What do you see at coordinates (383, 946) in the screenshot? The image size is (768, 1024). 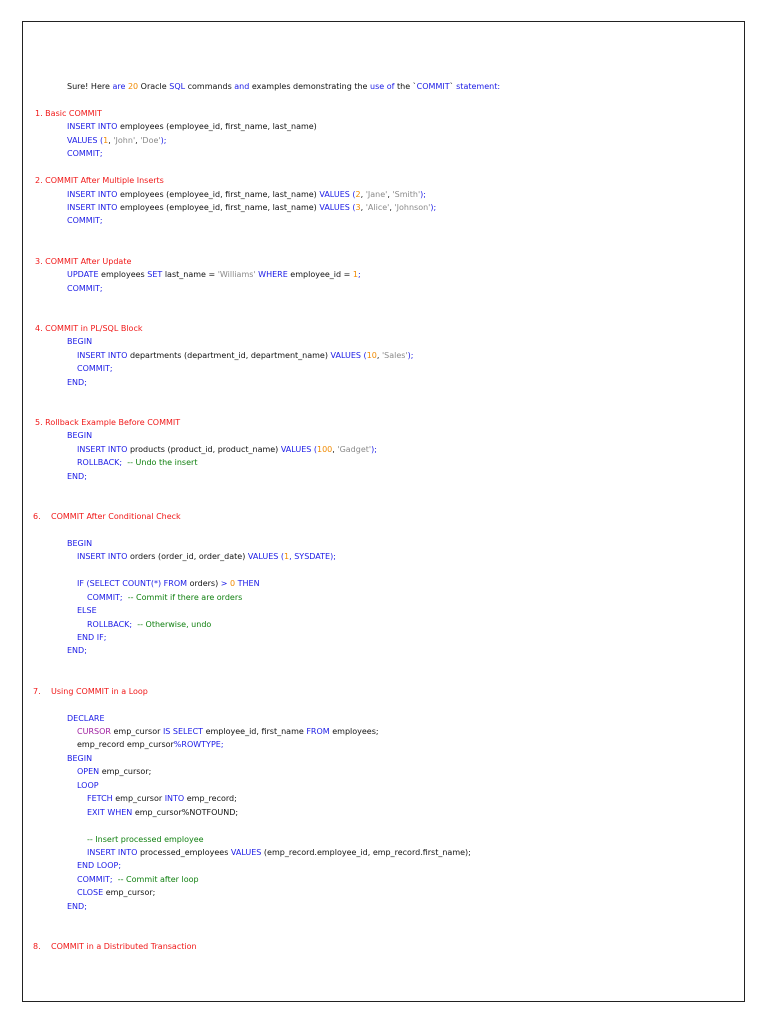 I see `section-heading: 8. COMMIT in a Distributed Transaction` at bounding box center [383, 946].